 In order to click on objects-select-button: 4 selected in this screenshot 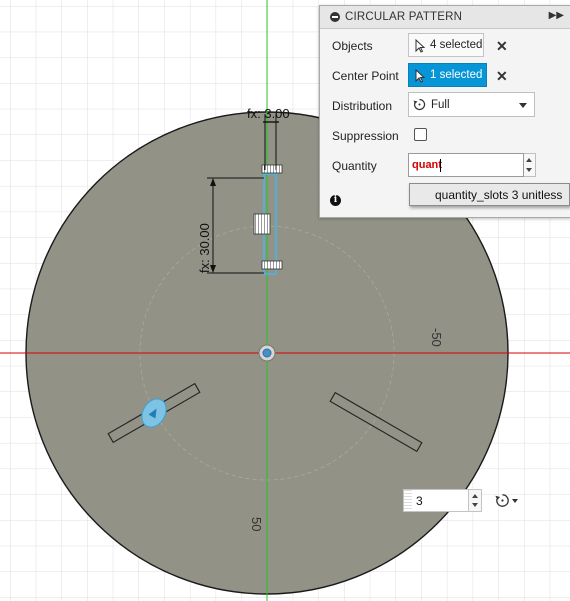, I will do `click(446, 45)`.